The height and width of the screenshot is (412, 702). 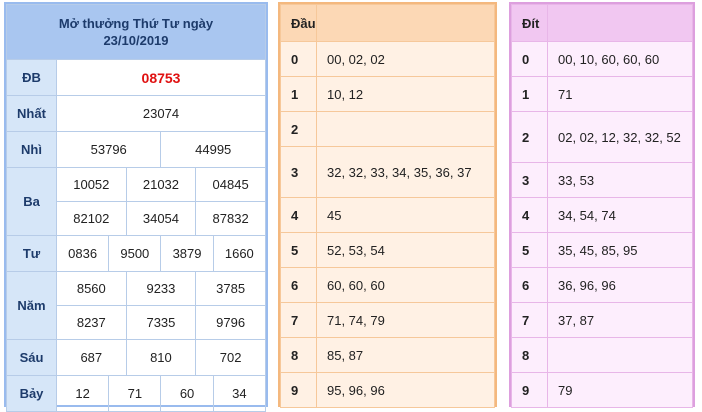 What do you see at coordinates (91, 218) in the screenshot?
I see `prize-ba-value: 82102` at bounding box center [91, 218].